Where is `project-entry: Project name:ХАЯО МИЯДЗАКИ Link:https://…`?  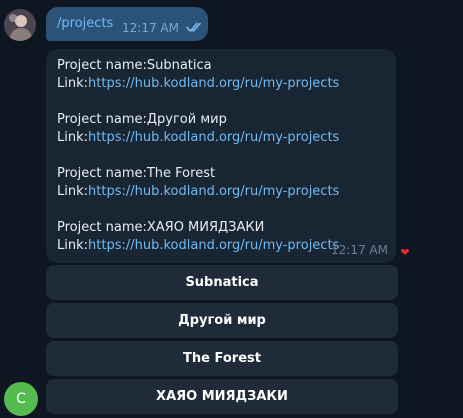
project-entry: Project name:ХАЯО МИЯДЗАКИ Link:https://… is located at coordinates (198, 237).